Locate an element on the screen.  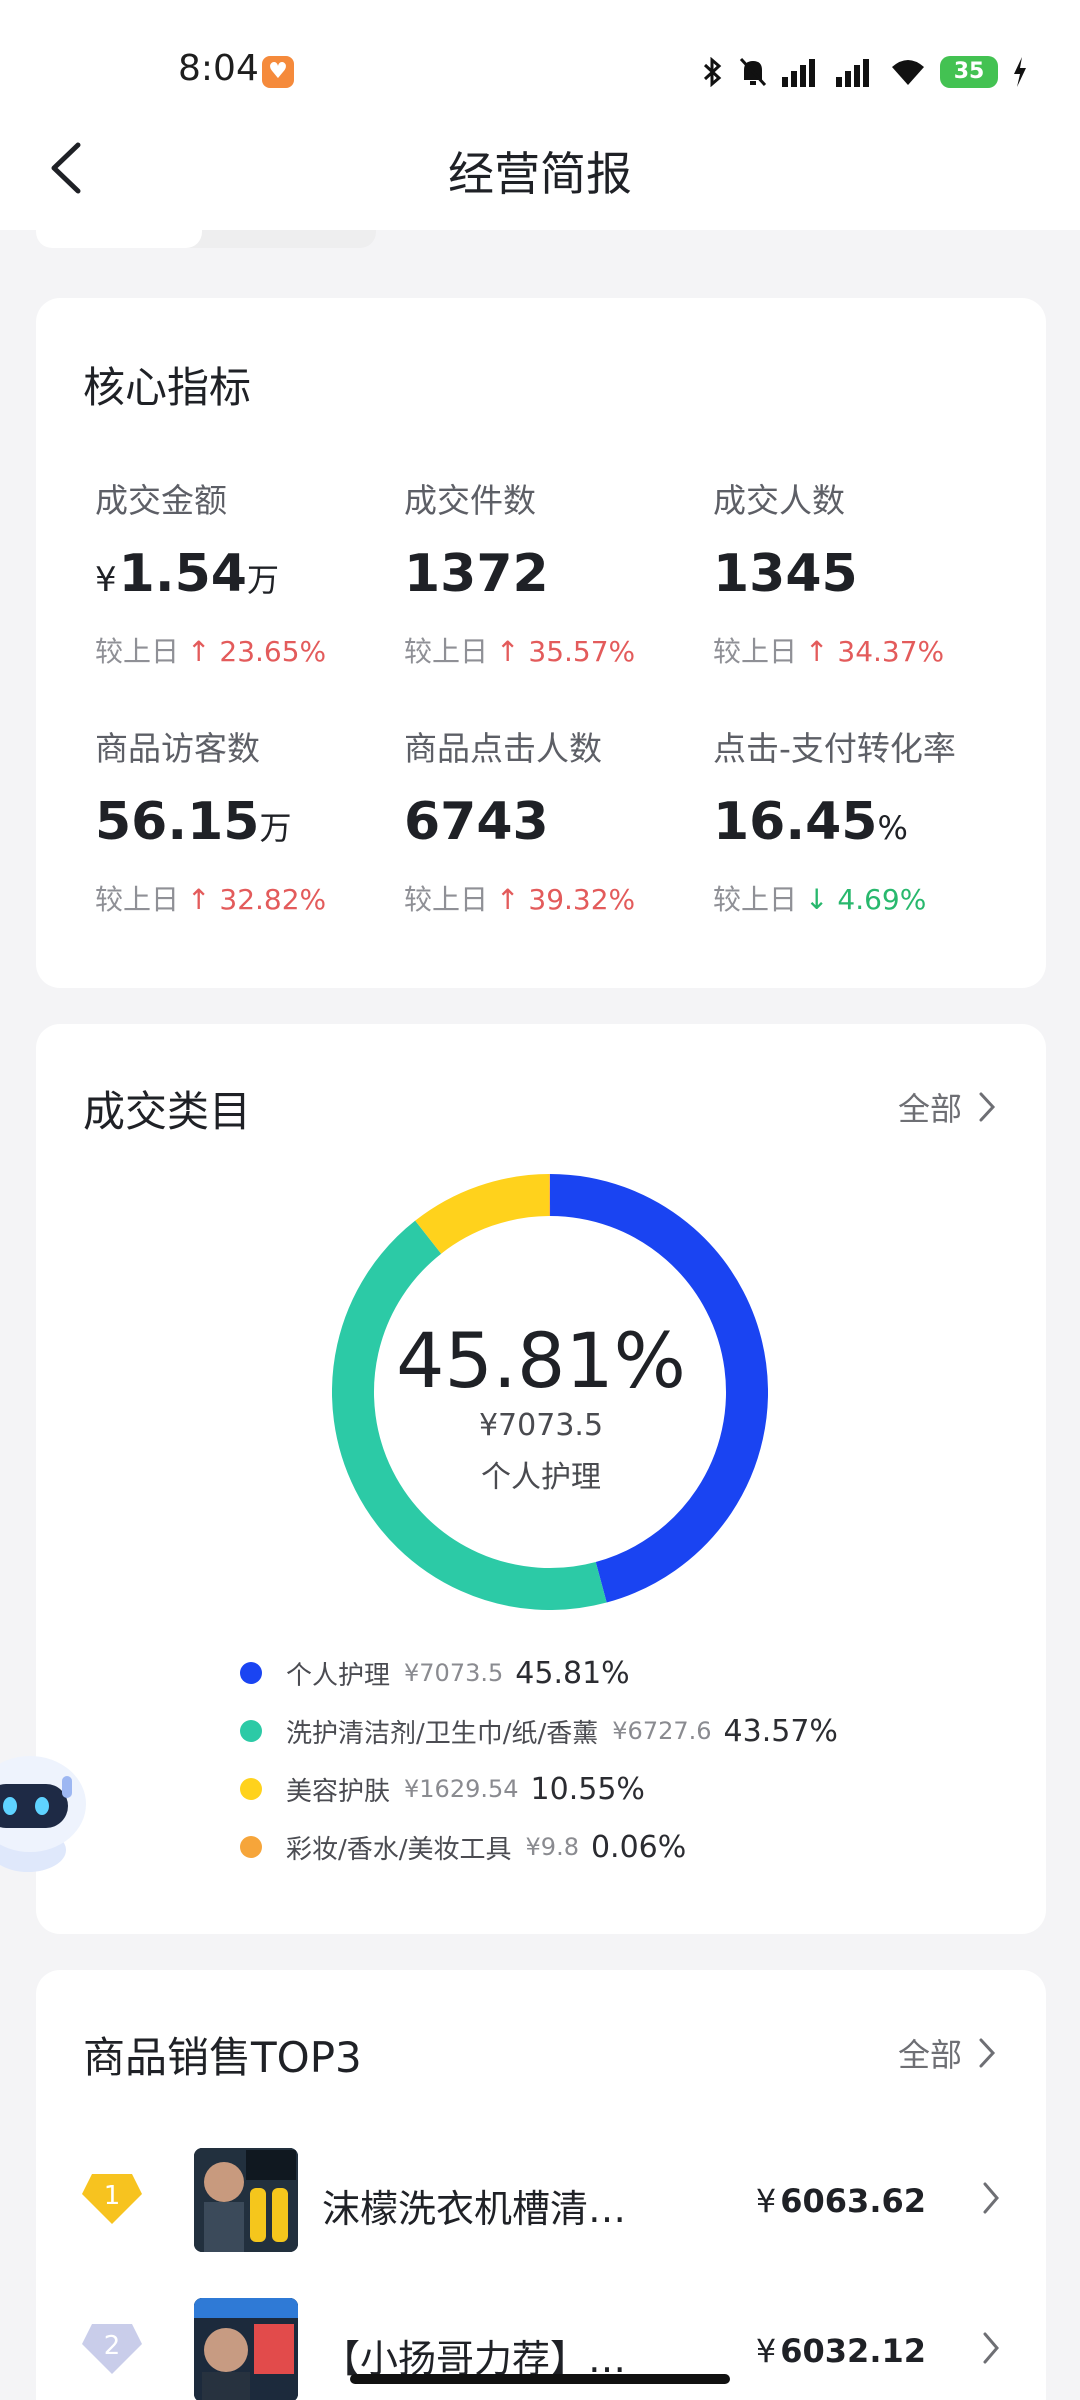
status-bar: 8:04 ♥ 35 is located at coordinates (540, 70).